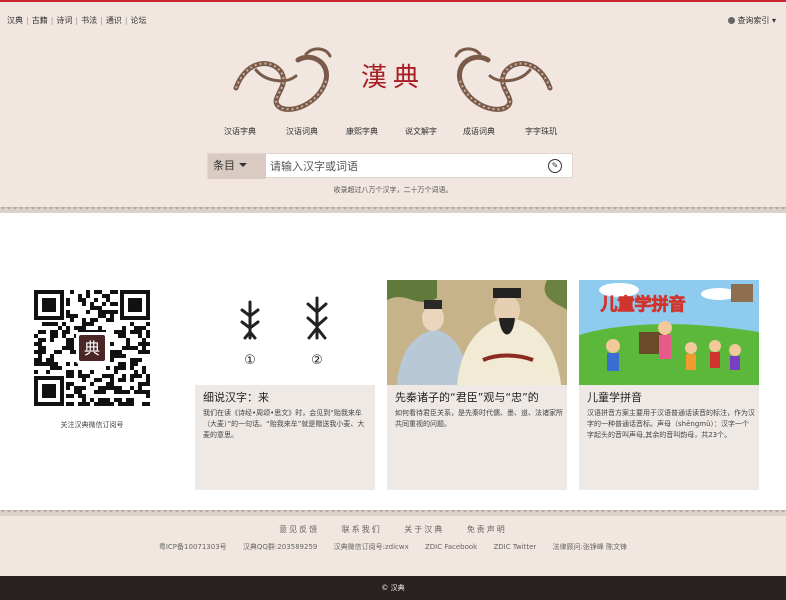 The width and height of the screenshot is (786, 600). What do you see at coordinates (405, 166) in the screenshot?
I see `search-input` at bounding box center [405, 166].